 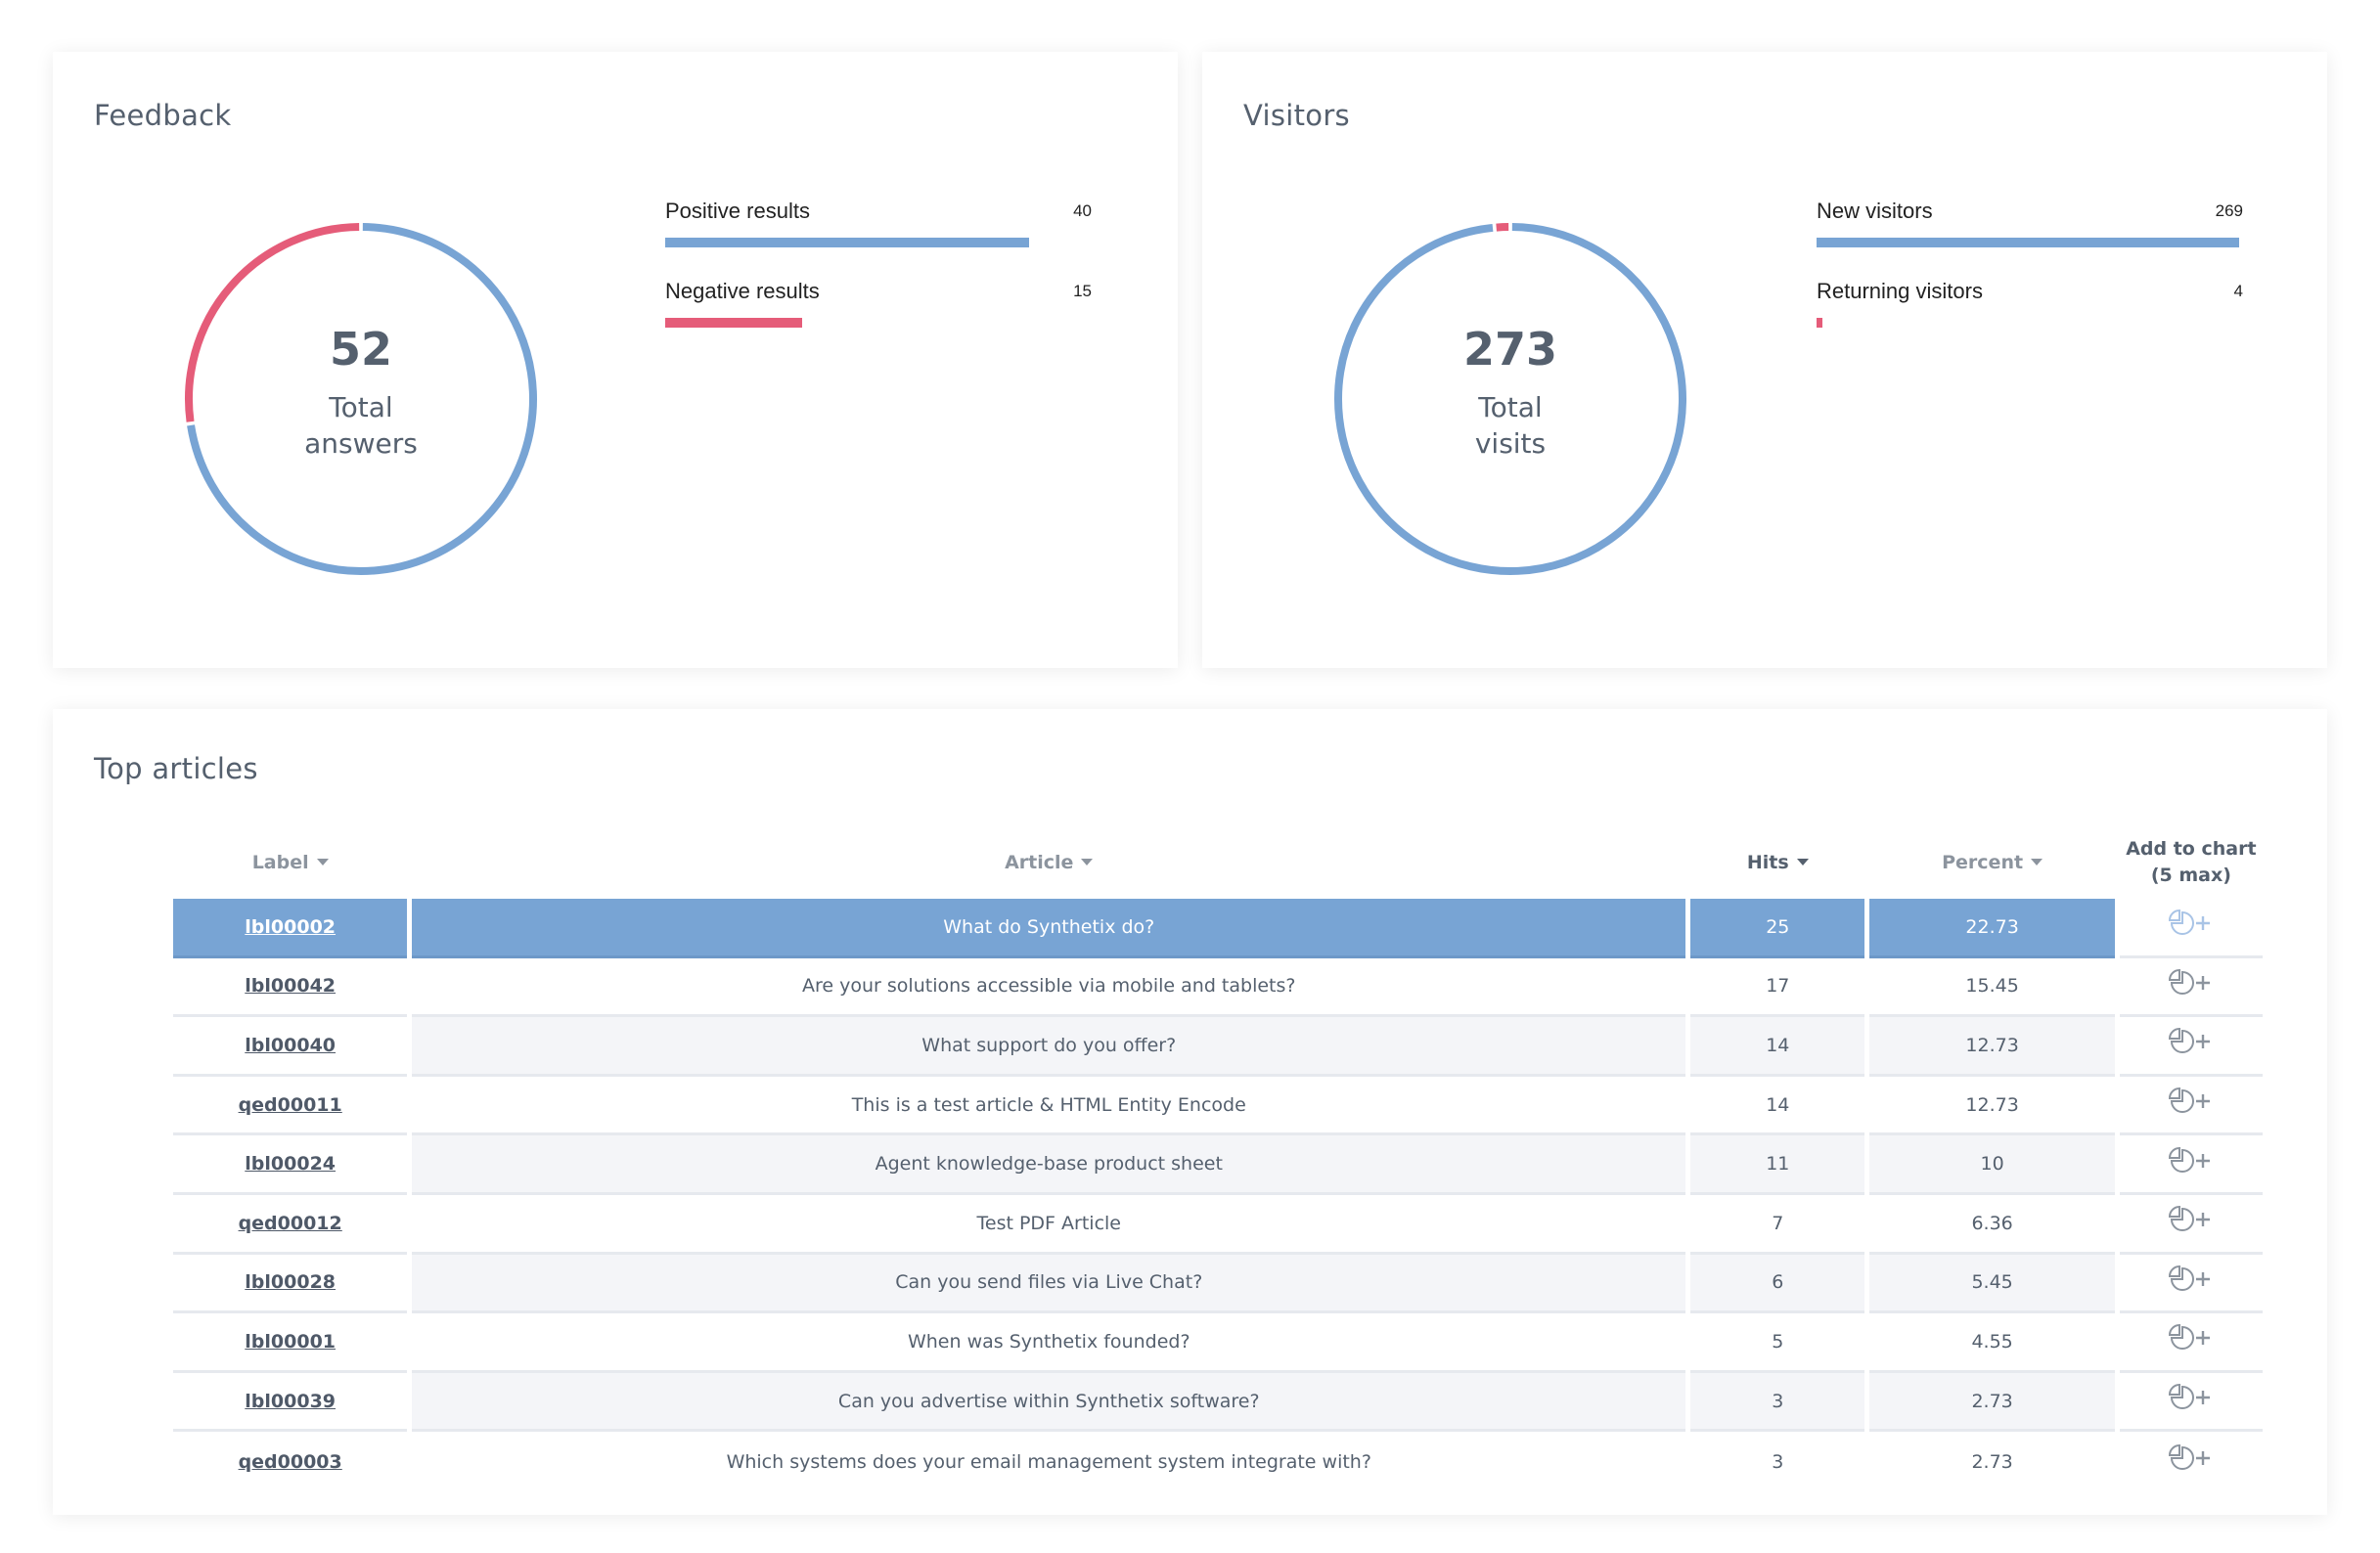 What do you see at coordinates (290, 1462) in the screenshot?
I see `article-label-link: qed00003` at bounding box center [290, 1462].